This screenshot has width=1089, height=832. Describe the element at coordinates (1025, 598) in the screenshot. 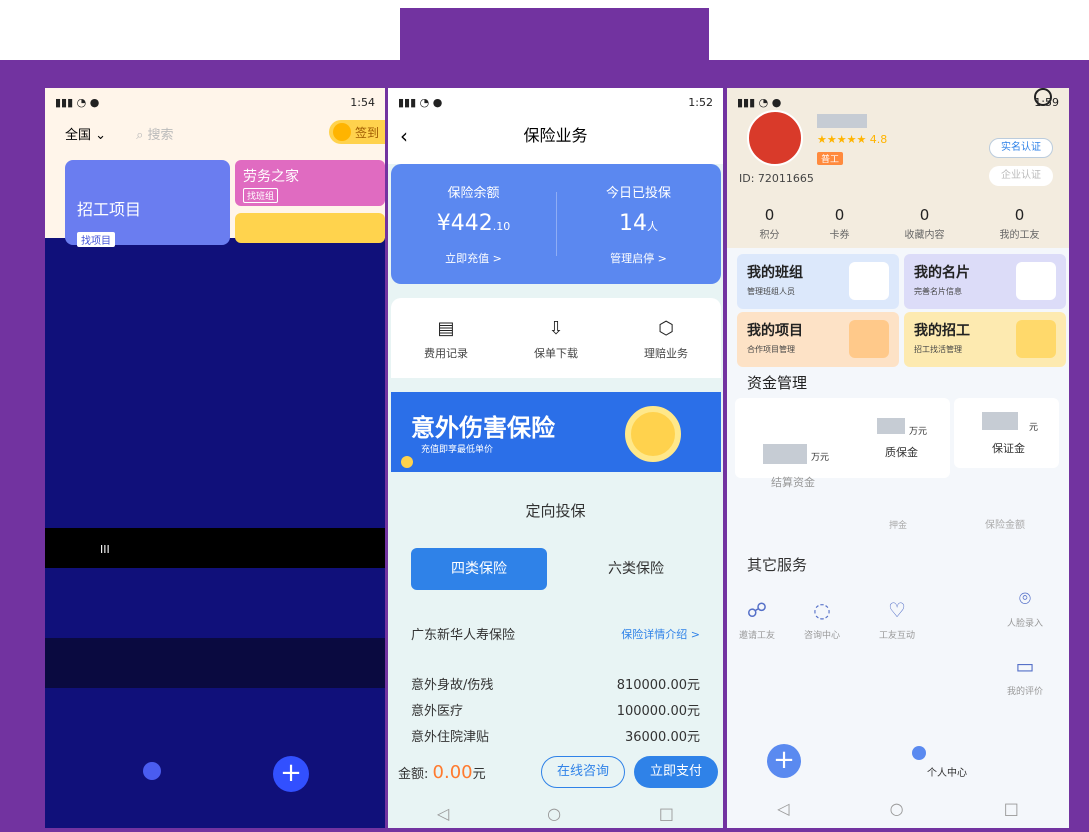

I see `face-scan-icon: ⌾` at that location.